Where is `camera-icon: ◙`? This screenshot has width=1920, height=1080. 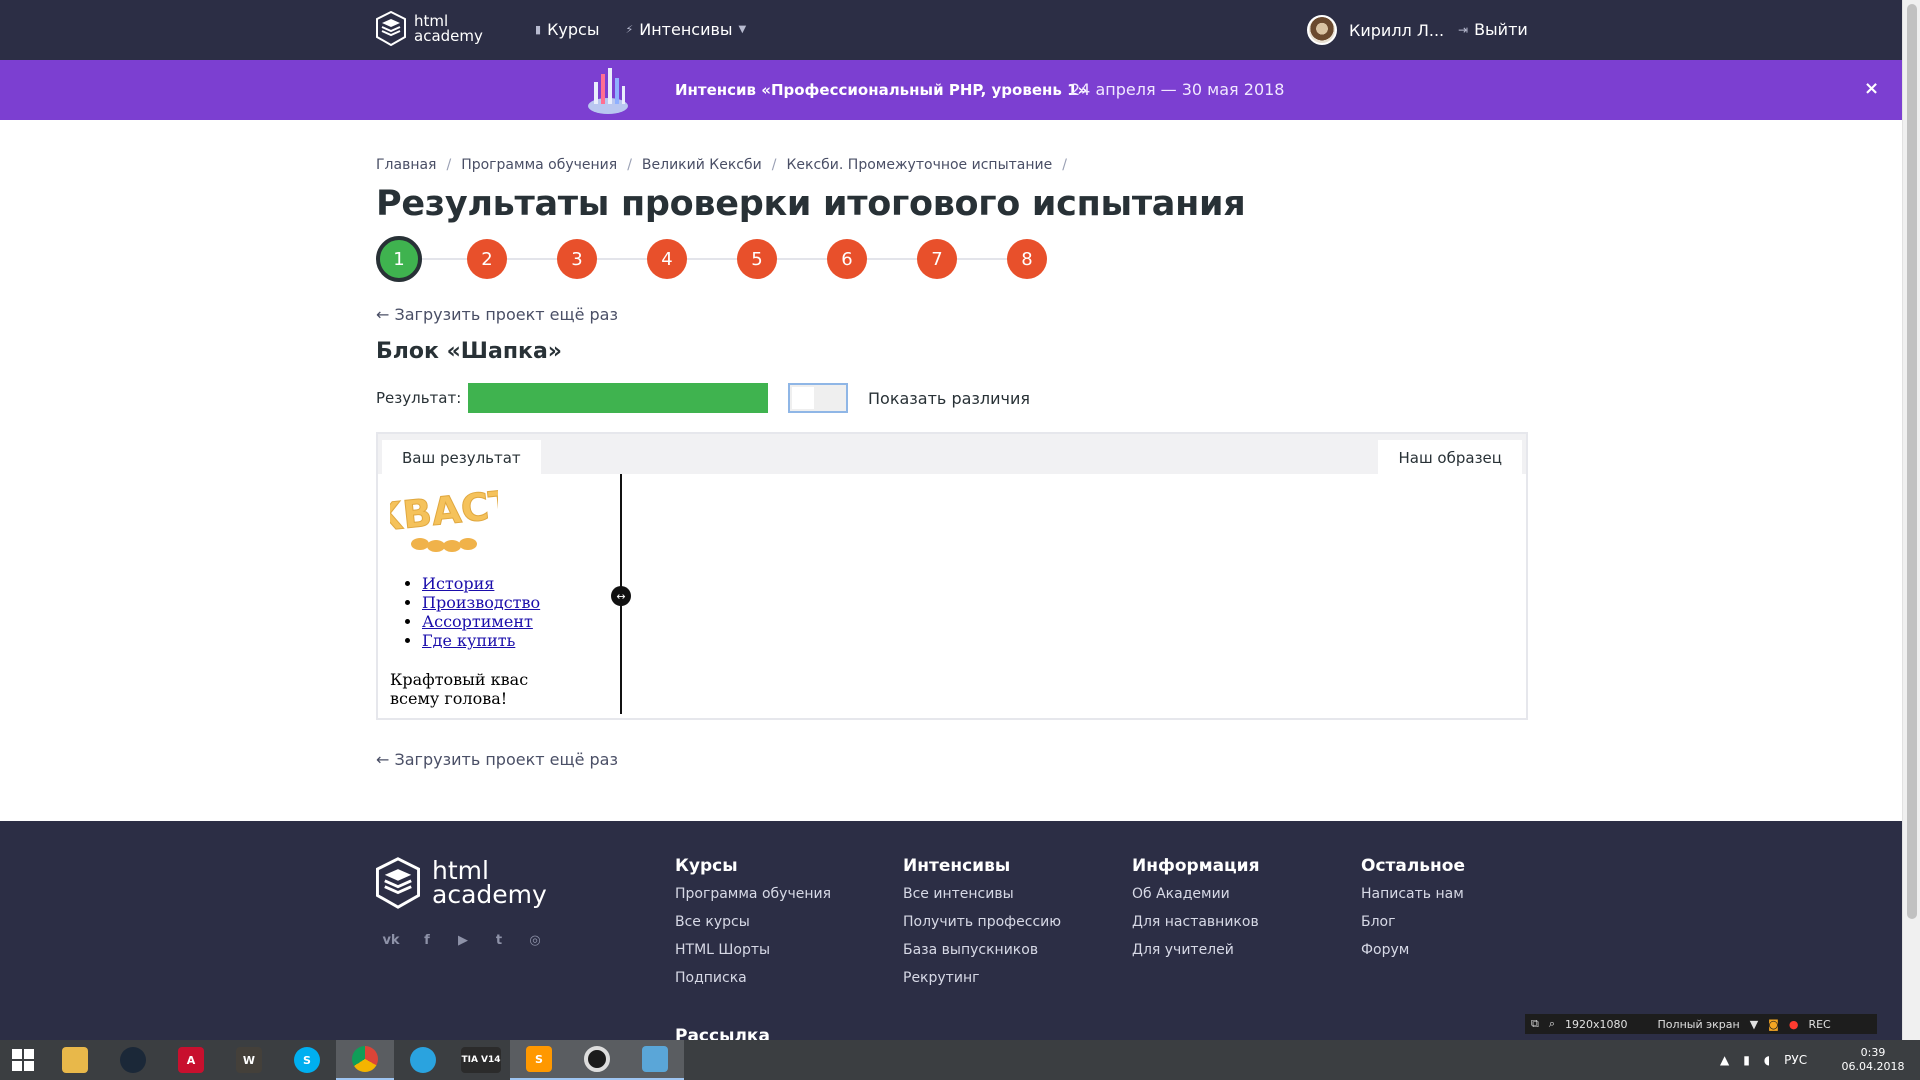 camera-icon: ◙ is located at coordinates (1773, 1024).